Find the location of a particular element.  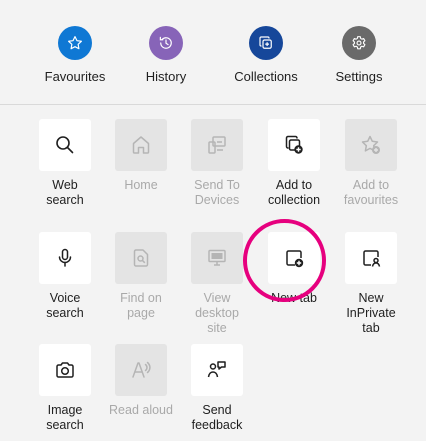

web-search-tile: Web search is located at coordinates (65, 163).